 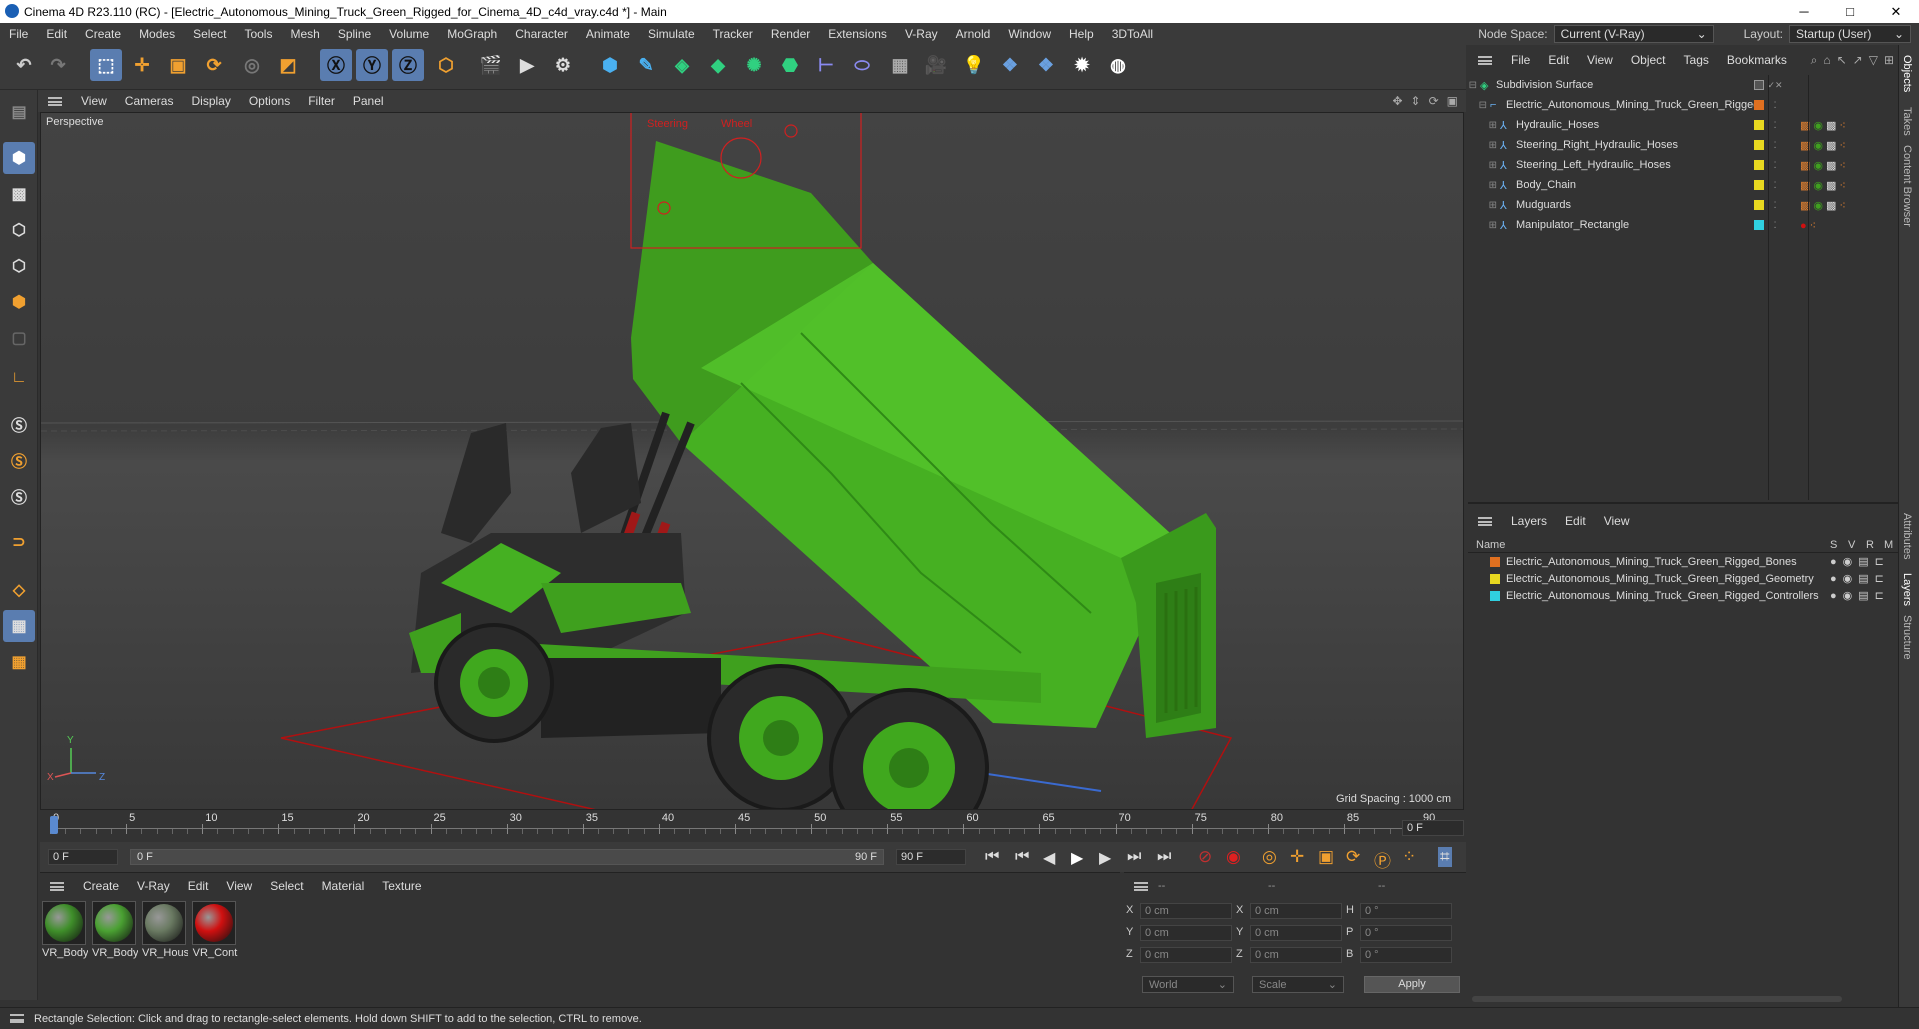 I want to click on coordinate-system-select: World ⌄, so click(x=1188, y=984).